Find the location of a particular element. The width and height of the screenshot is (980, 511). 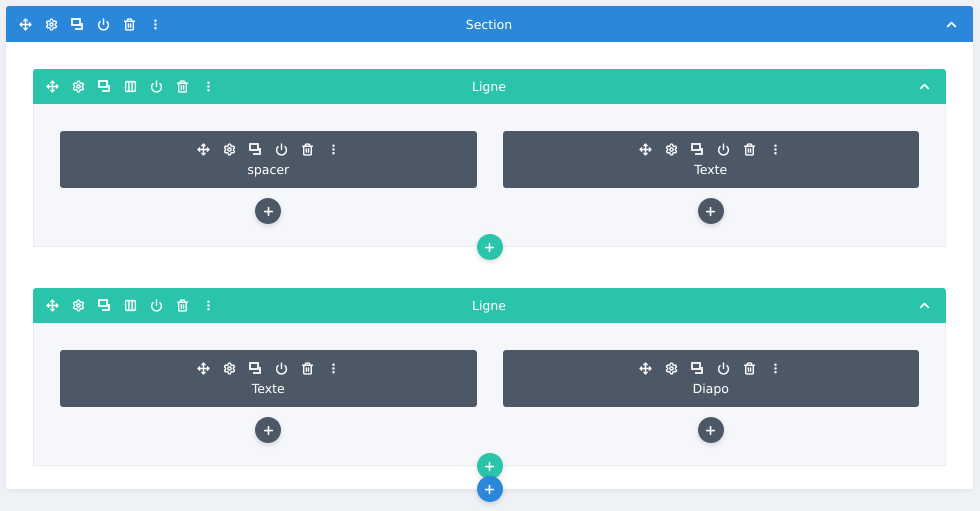

section-title: Section is located at coordinates (489, 24).